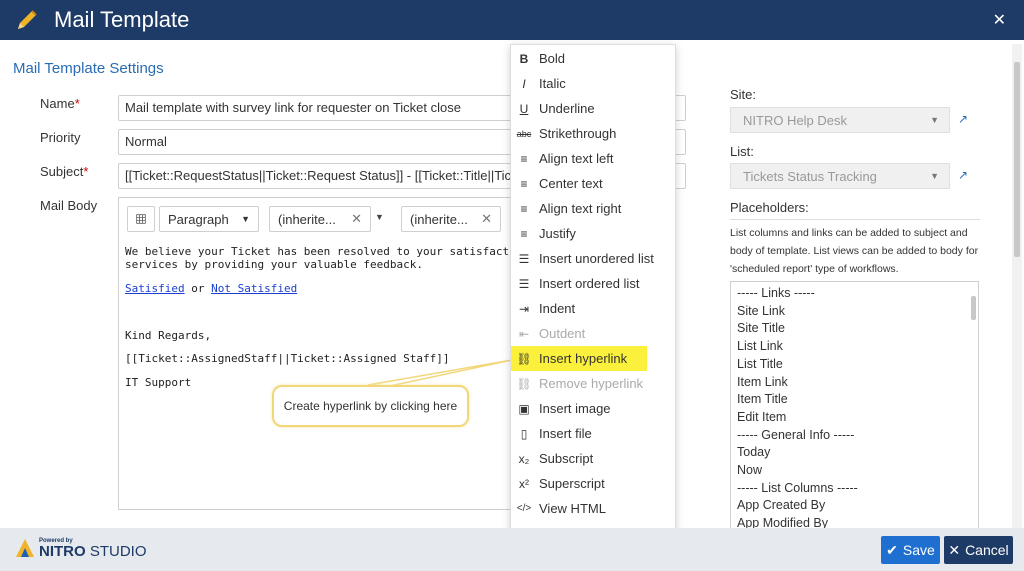 Image resolution: width=1024 pixels, height=571 pixels. Describe the element at coordinates (524, 208) in the screenshot. I see `align-right-icon: ≡` at that location.